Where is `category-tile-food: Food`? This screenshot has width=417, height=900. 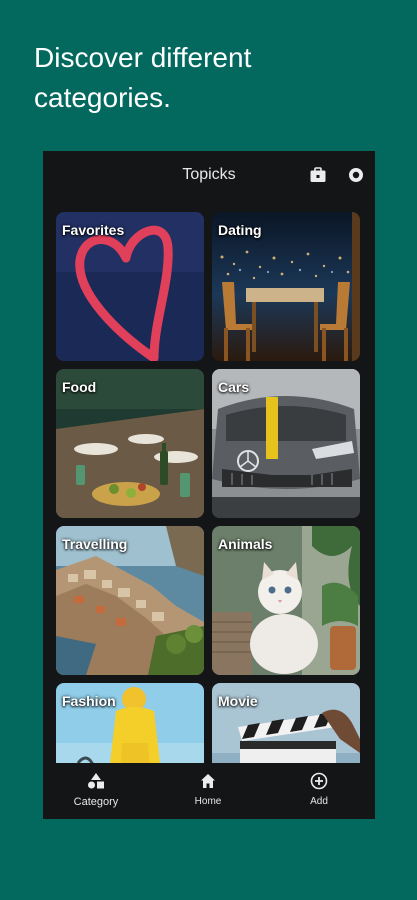
category-tile-food: Food is located at coordinates (130, 443).